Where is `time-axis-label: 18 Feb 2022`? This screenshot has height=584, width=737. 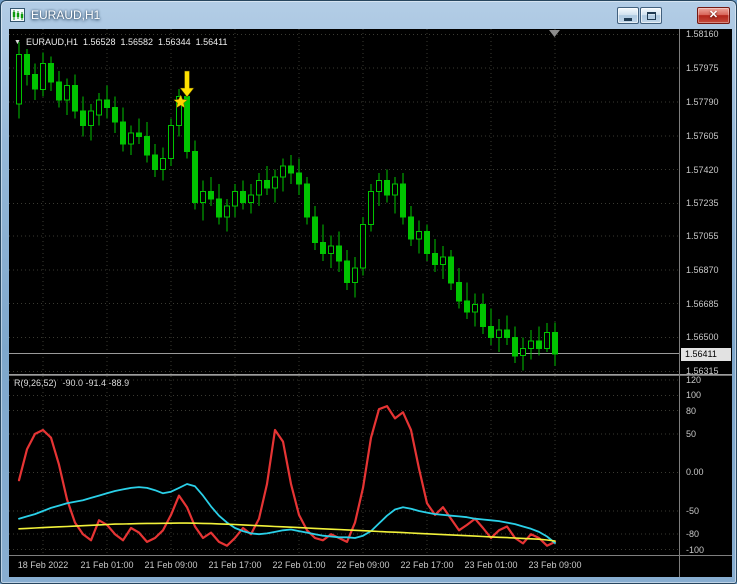
time-axis-label: 18 Feb 2022 is located at coordinates (43, 565).